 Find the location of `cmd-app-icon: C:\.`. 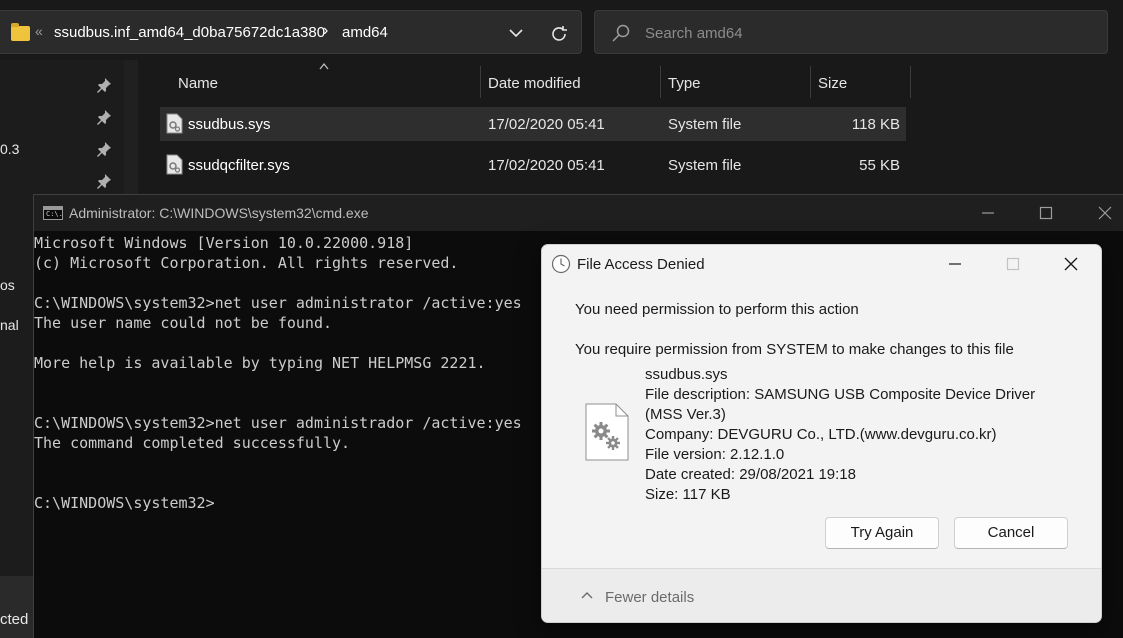

cmd-app-icon: C:\. is located at coordinates (53, 213).